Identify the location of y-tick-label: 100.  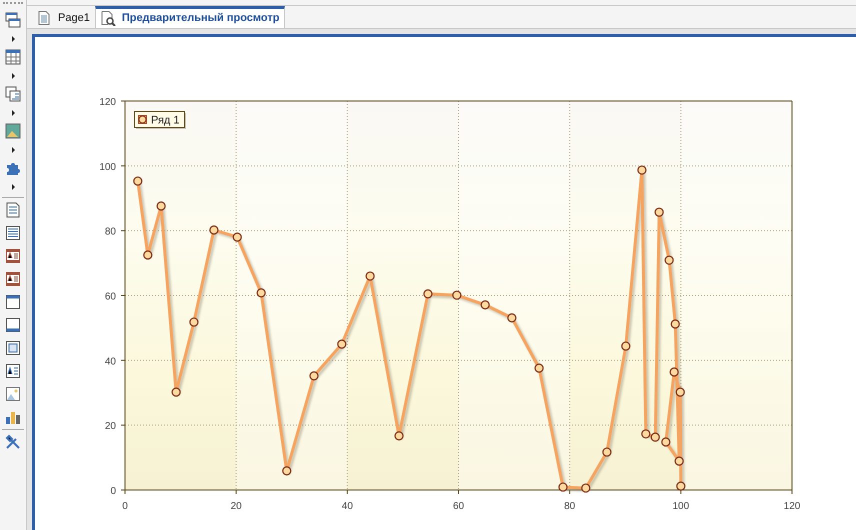
(107, 167).